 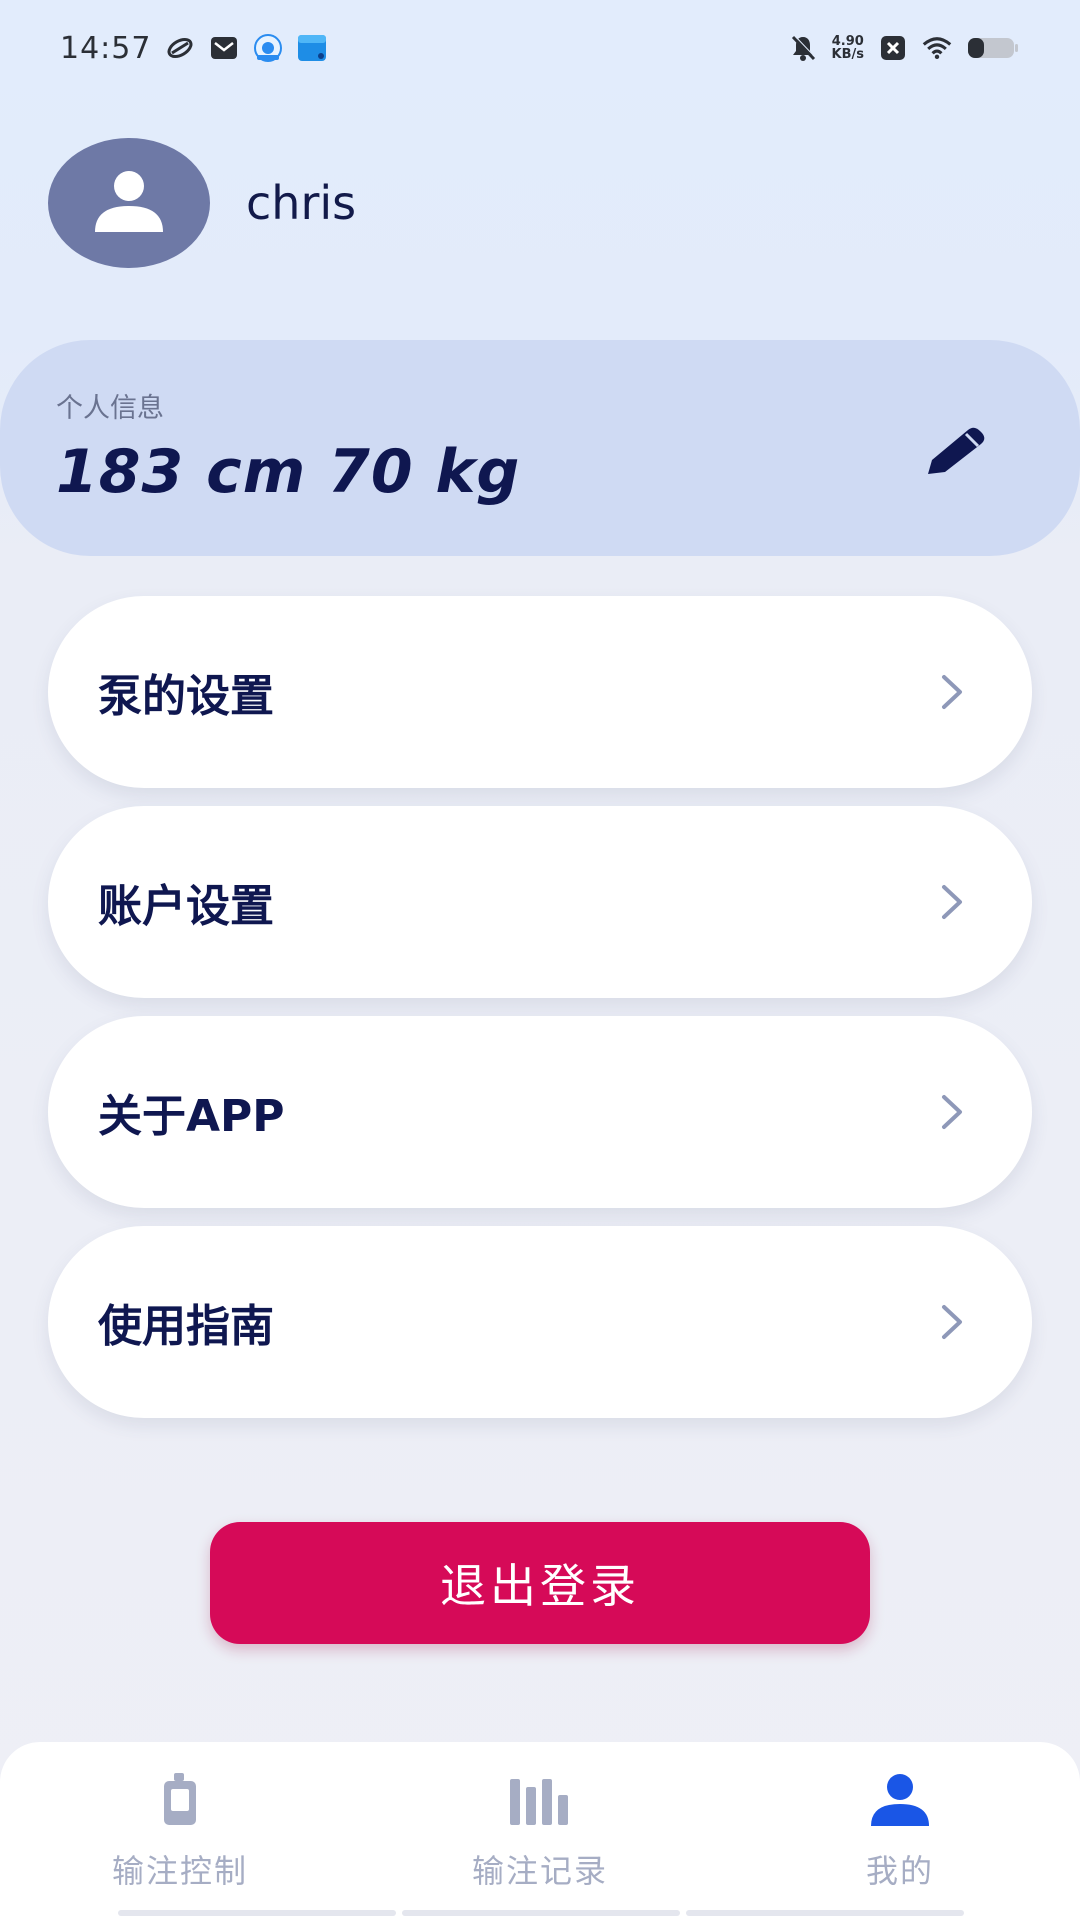 What do you see at coordinates (312, 48) in the screenshot?
I see `app-tile-icon` at bounding box center [312, 48].